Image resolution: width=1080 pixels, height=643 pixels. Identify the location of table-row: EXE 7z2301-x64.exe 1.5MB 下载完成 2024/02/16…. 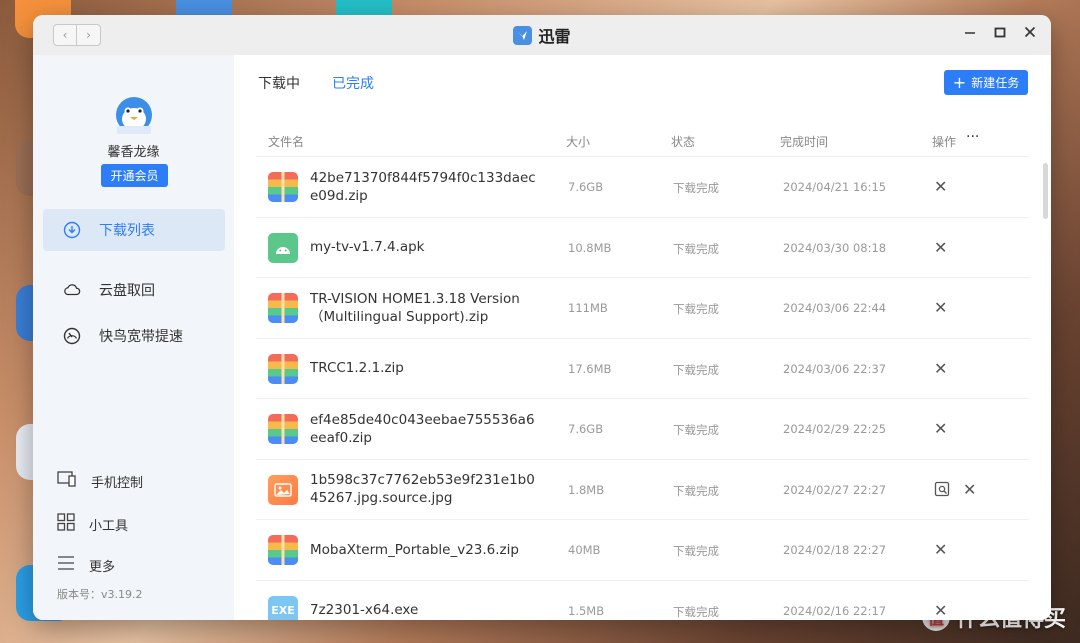
(642, 600).